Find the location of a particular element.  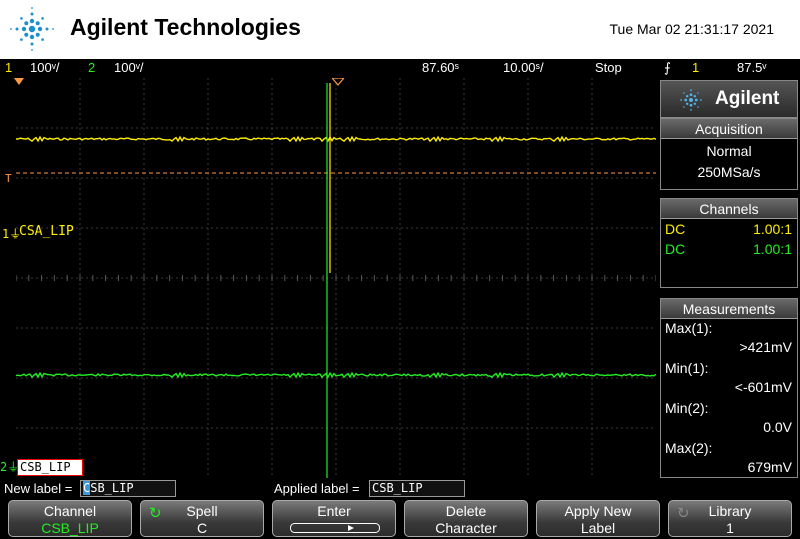

trigger-level-marker: T is located at coordinates (8, 178).